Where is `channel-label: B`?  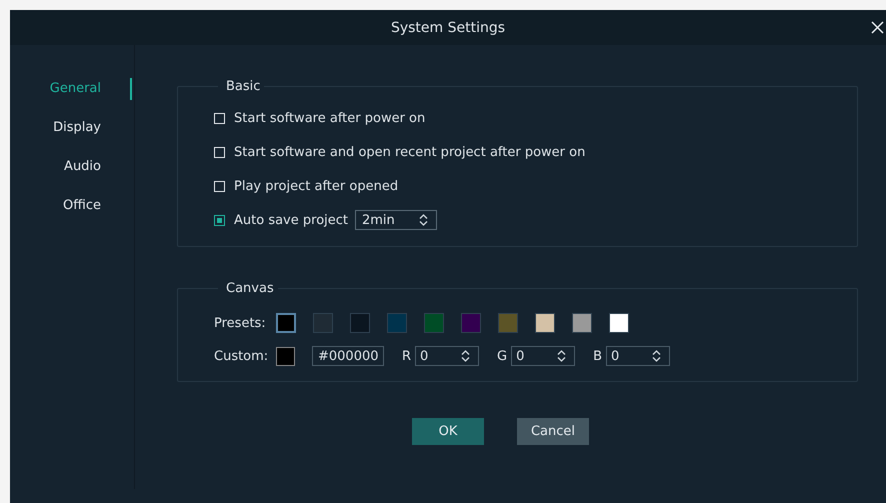 channel-label: B is located at coordinates (597, 356).